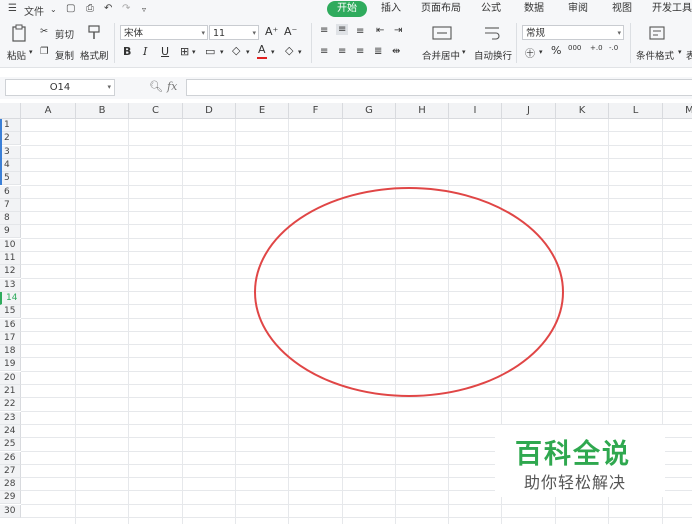  Describe the element at coordinates (575, 482) in the screenshot. I see `watermark-subtitle: 助你轻松解决` at that location.